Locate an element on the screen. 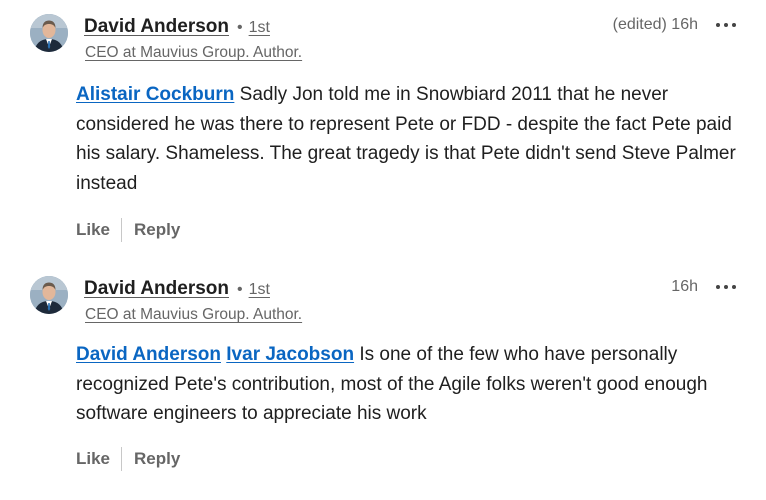 This screenshot has height=500, width=766. comment-meta: 16h is located at coordinates (703, 287).